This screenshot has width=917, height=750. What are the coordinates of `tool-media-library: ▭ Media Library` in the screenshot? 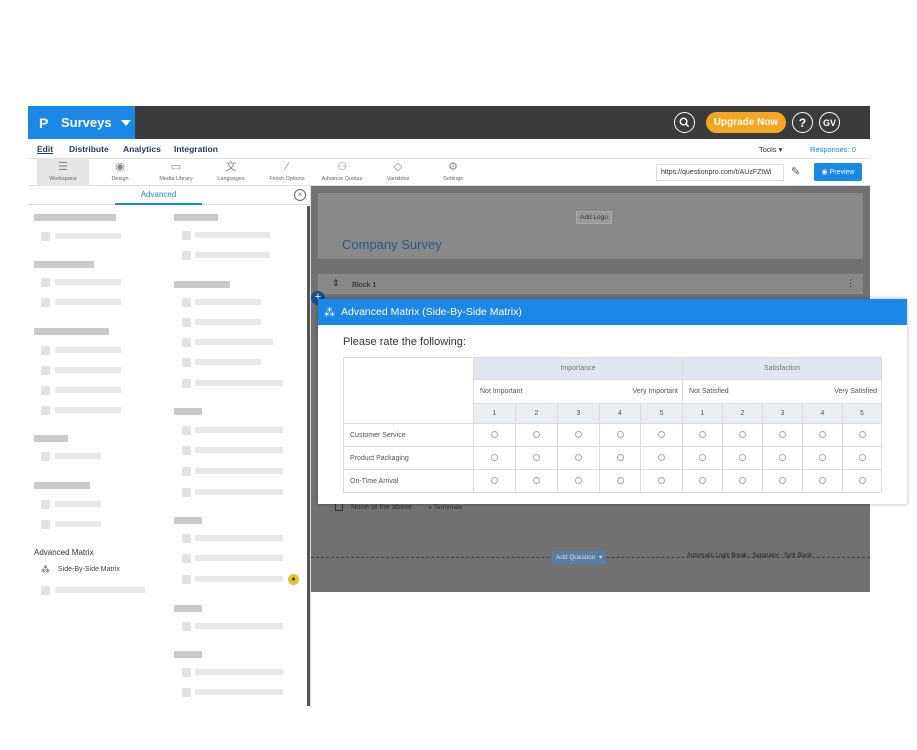 It's located at (176, 172).